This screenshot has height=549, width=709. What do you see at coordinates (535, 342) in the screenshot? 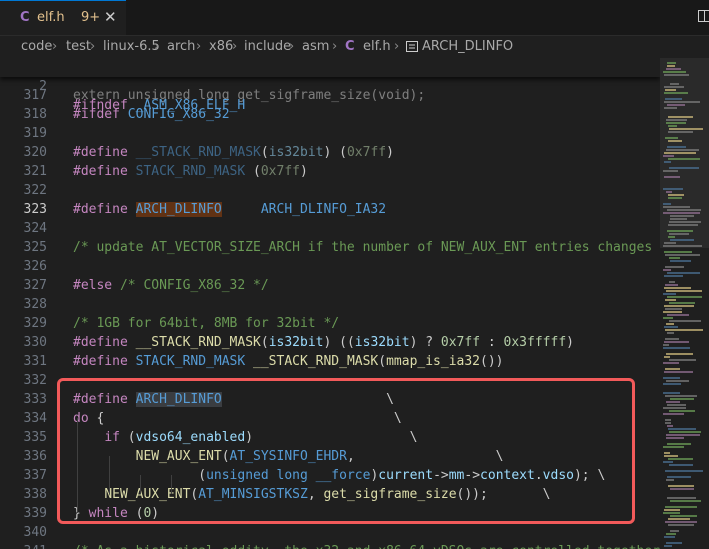
I see `code-token: 0x3fffff` at bounding box center [535, 342].